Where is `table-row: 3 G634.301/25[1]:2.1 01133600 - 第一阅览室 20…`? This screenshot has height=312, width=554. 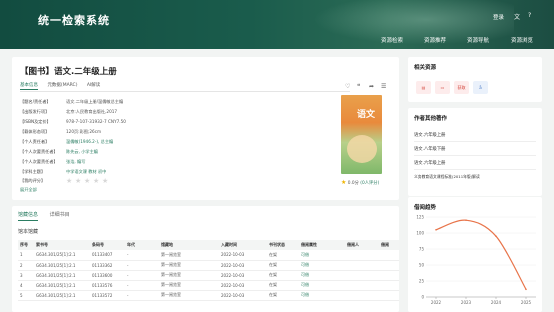
table-row: 3 G634.301/25[1]:2.1 01133600 - 第一阅览室 20… is located at coordinates (208, 275).